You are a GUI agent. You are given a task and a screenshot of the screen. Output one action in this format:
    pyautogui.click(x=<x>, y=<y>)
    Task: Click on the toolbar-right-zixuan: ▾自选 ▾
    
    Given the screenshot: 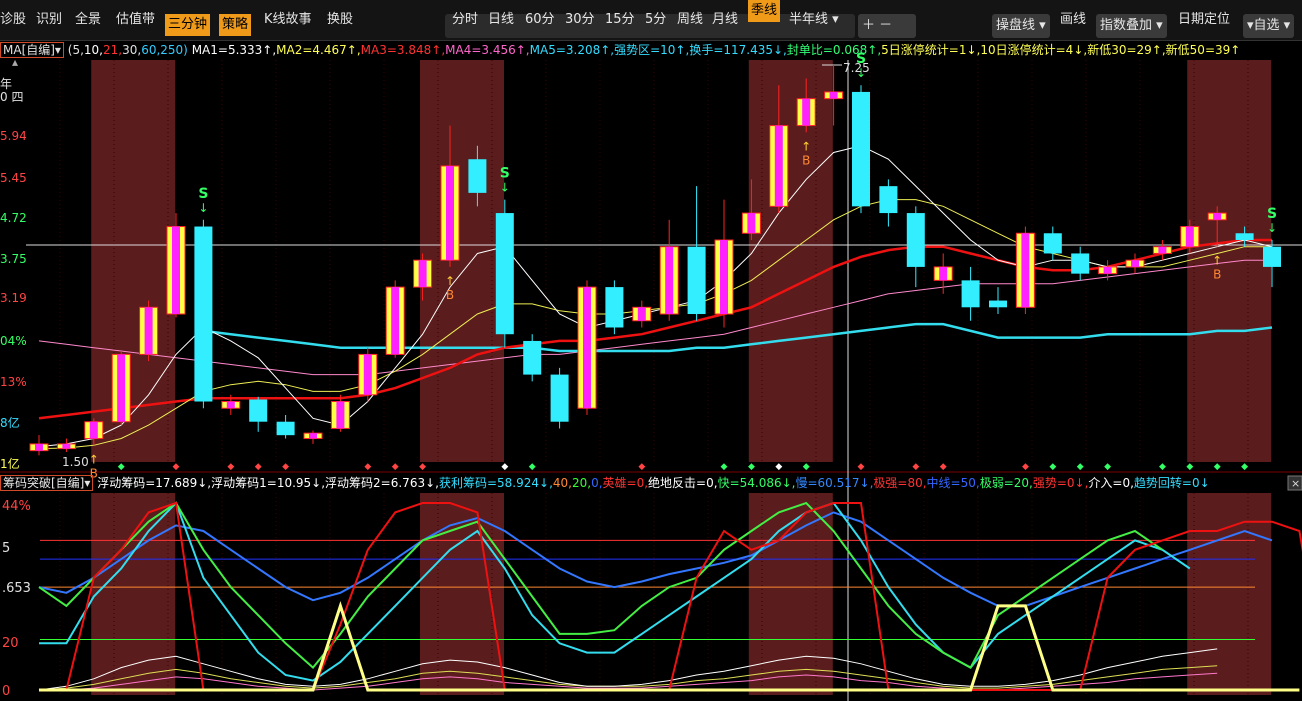 What is the action you would take?
    pyautogui.click(x=1269, y=26)
    